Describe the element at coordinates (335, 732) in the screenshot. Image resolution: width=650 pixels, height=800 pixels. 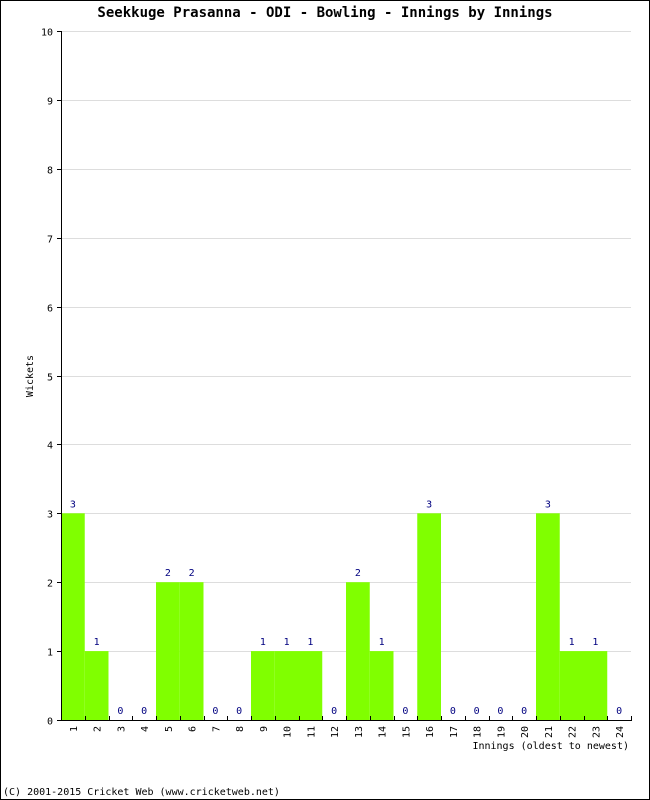
I see `x-tick-label: 12` at that location.